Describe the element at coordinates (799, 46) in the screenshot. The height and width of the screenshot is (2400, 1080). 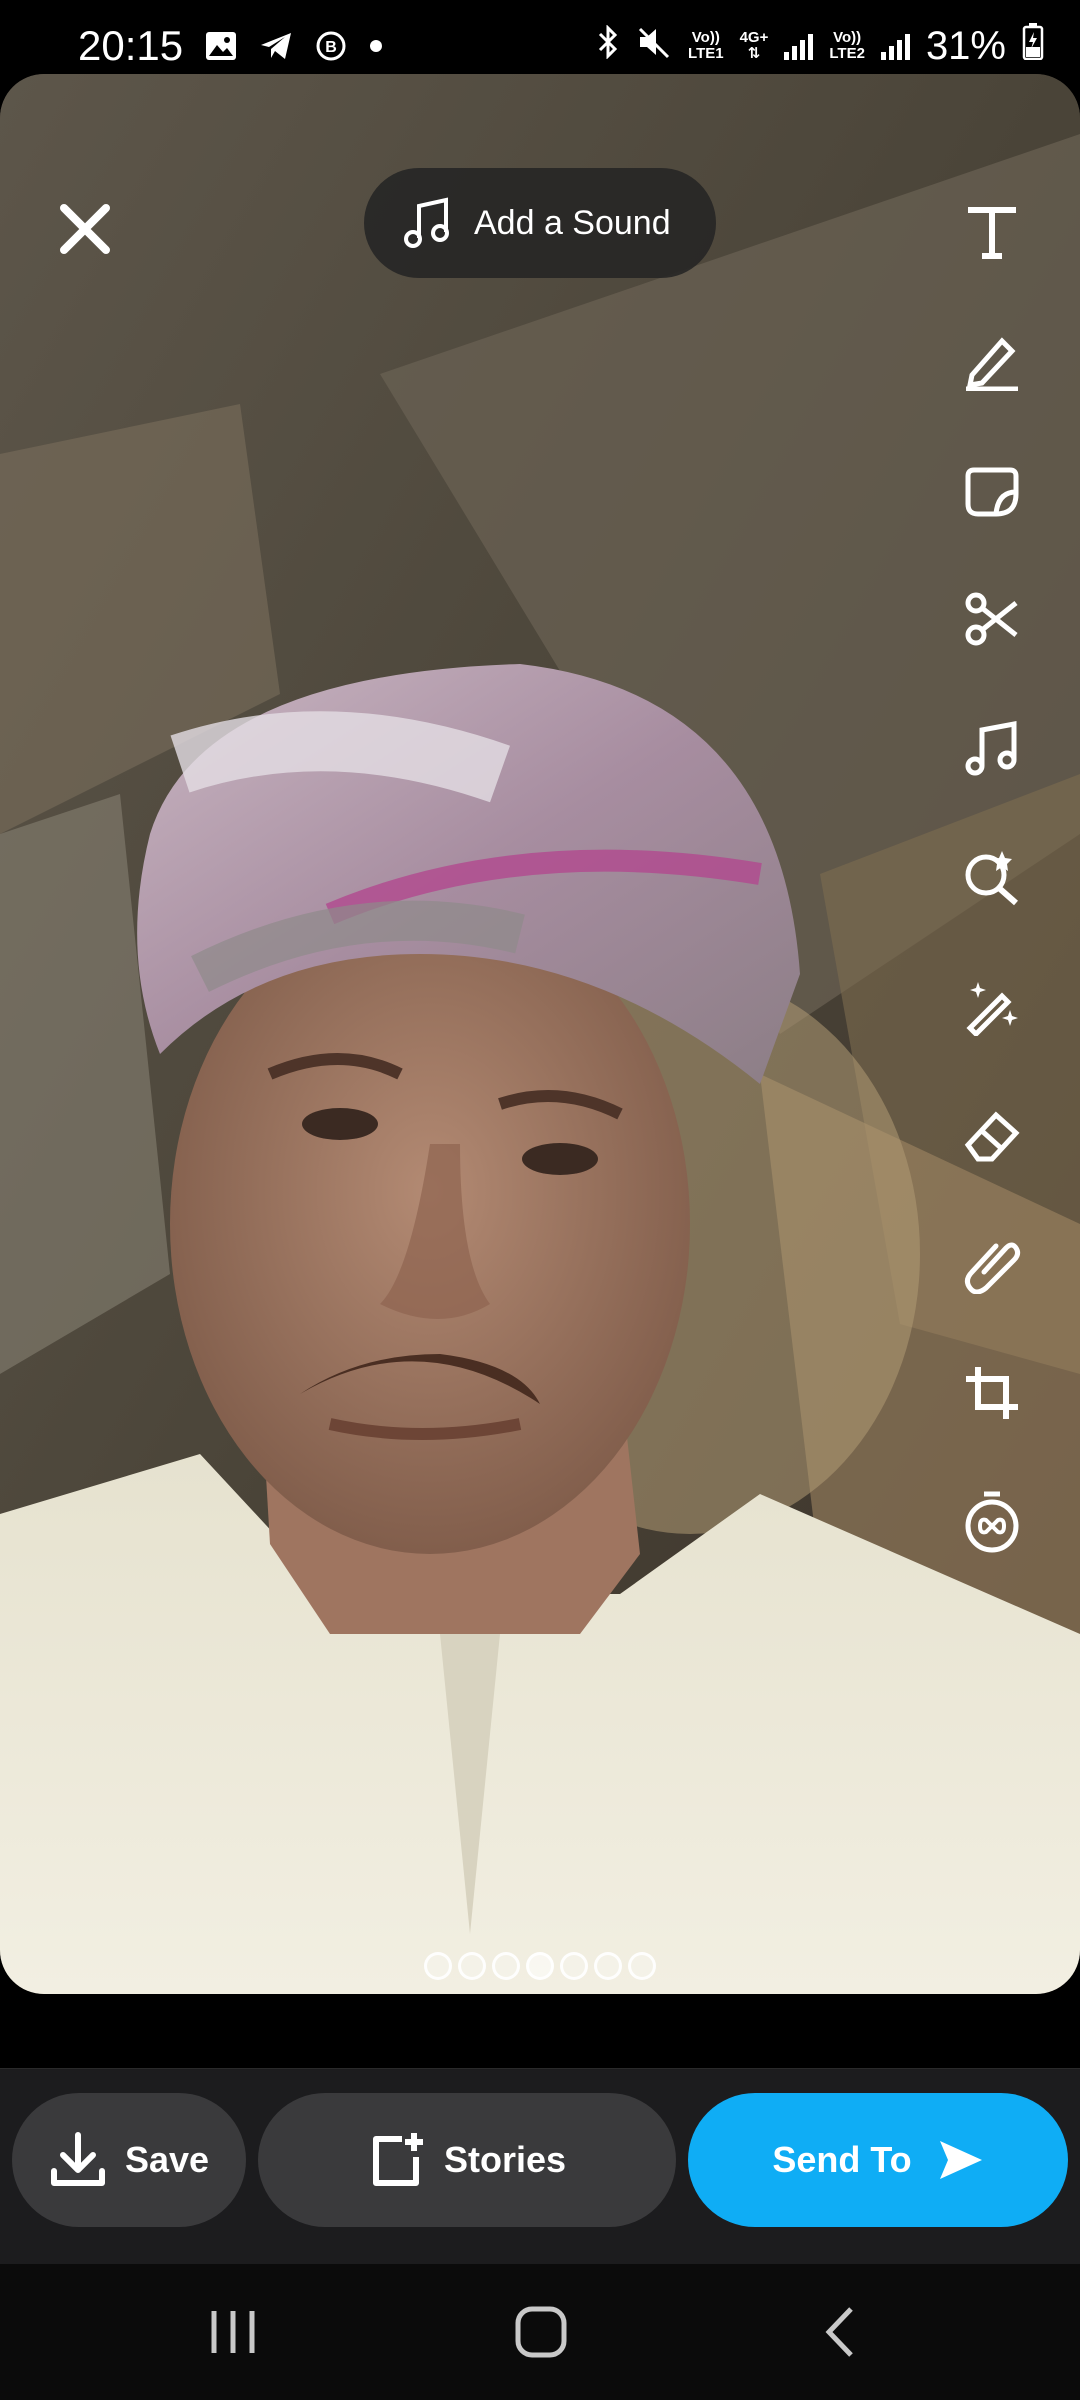
I see `signal-bars-icon` at that location.